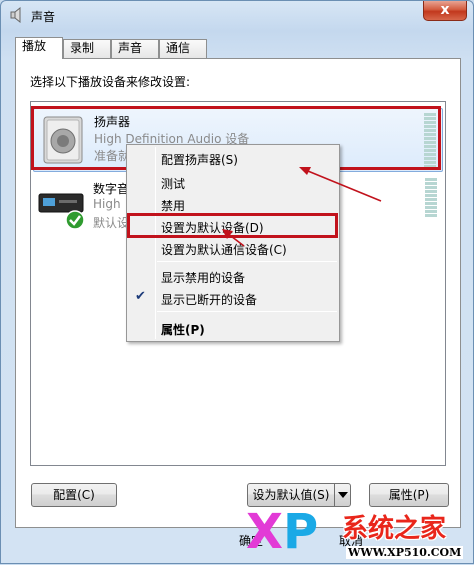 This screenshot has height=565, width=474. I want to click on watermark-brand: 系统之家, so click(394, 529).